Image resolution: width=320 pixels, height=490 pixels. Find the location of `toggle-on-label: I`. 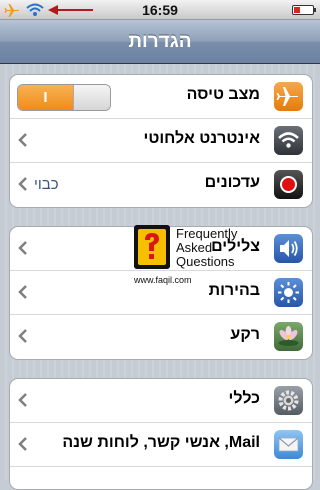

toggle-on-label: I is located at coordinates (45, 97).